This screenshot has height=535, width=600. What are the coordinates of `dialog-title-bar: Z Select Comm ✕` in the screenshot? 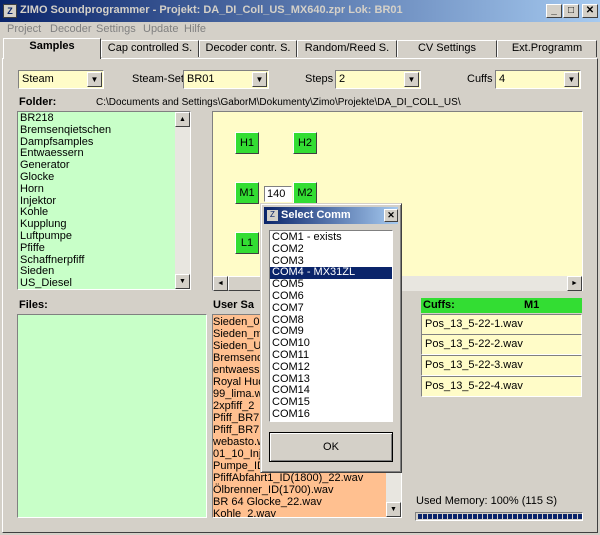 It's located at (331, 215).